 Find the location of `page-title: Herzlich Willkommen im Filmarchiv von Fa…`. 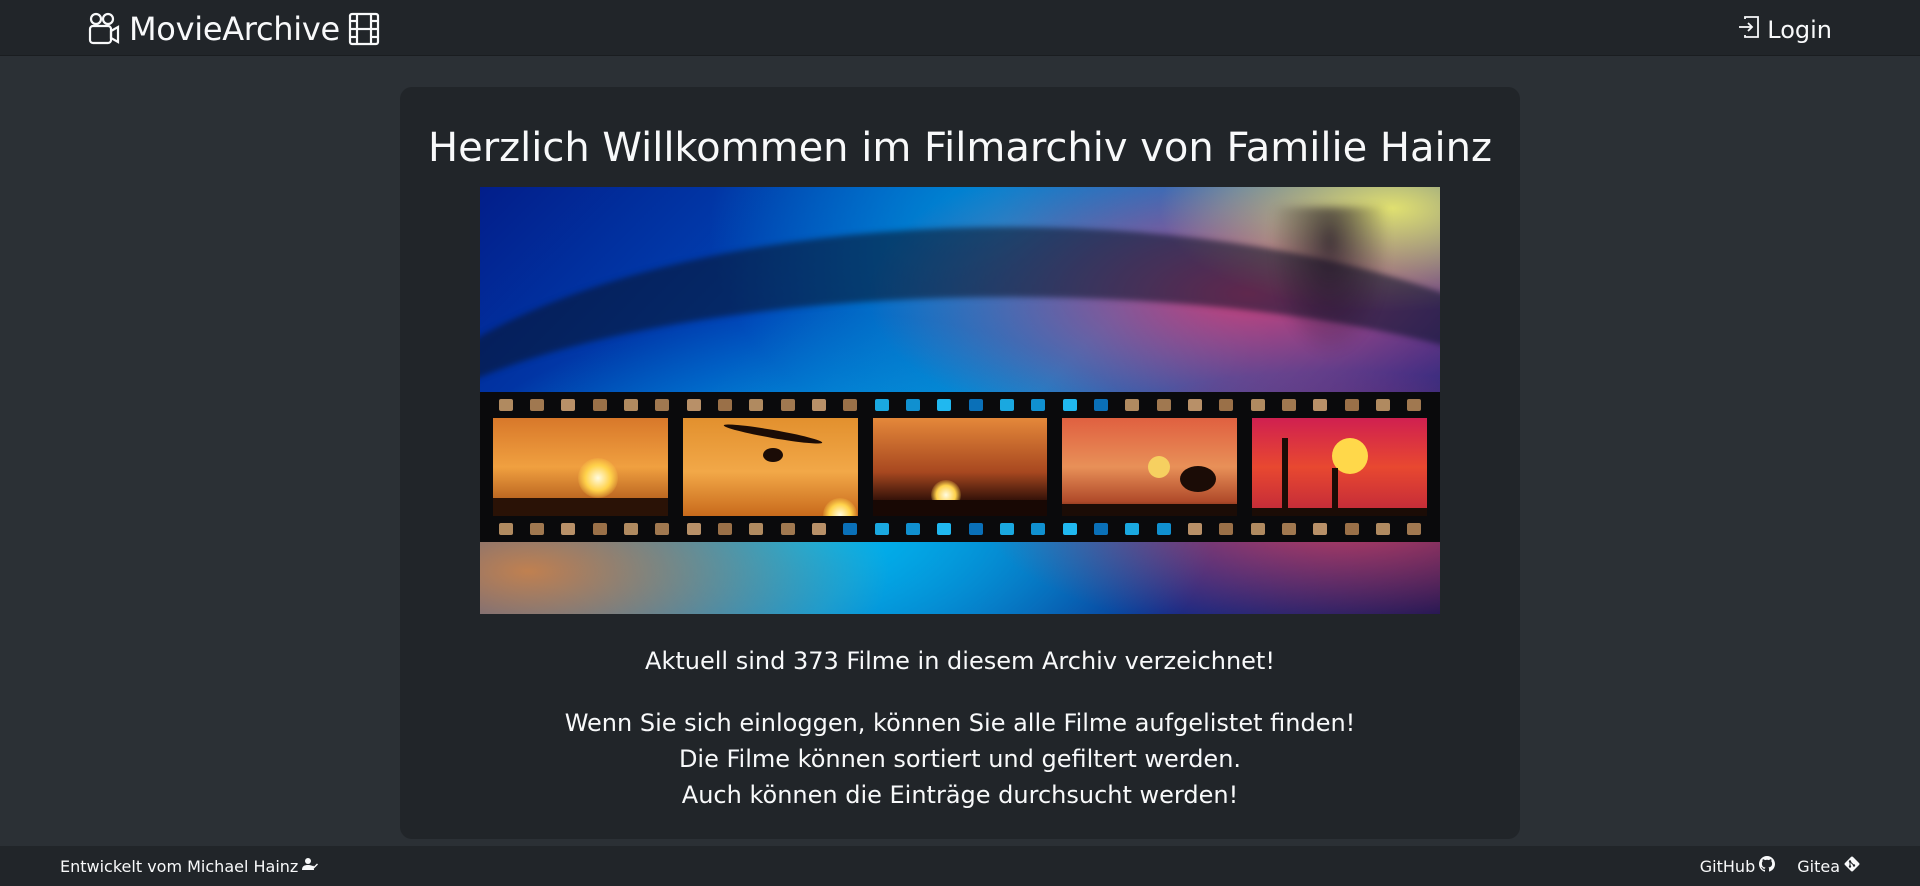

page-title: Herzlich Willkommen im Filmarchiv von Fa… is located at coordinates (960, 148).